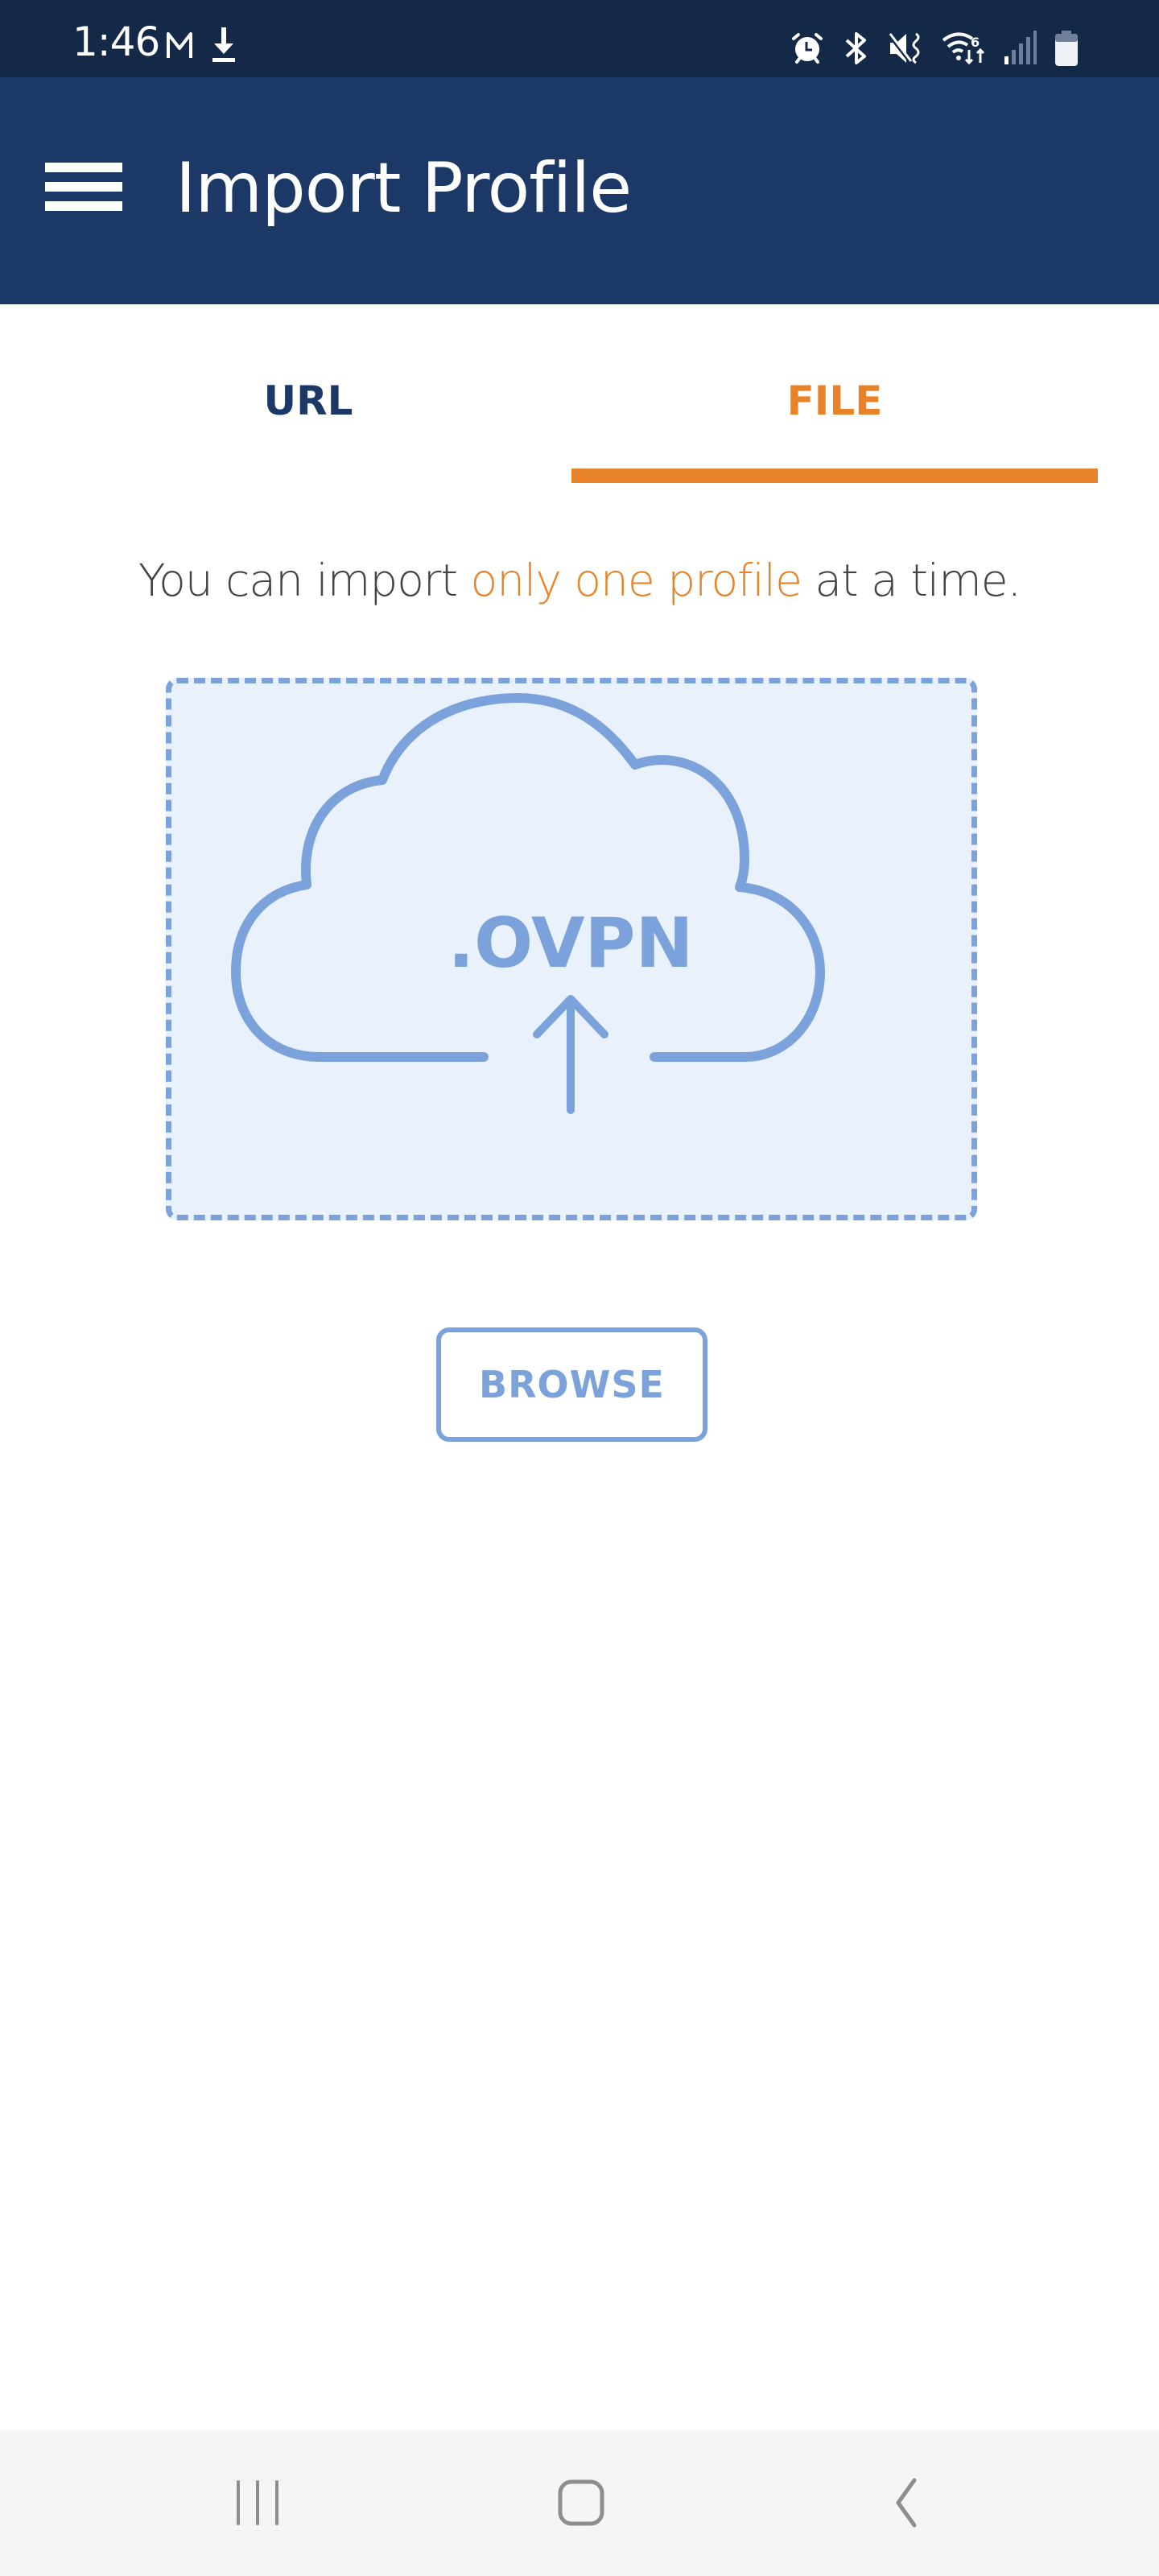 This screenshot has height=2576, width=1159. I want to click on back-icon, so click(906, 2502).